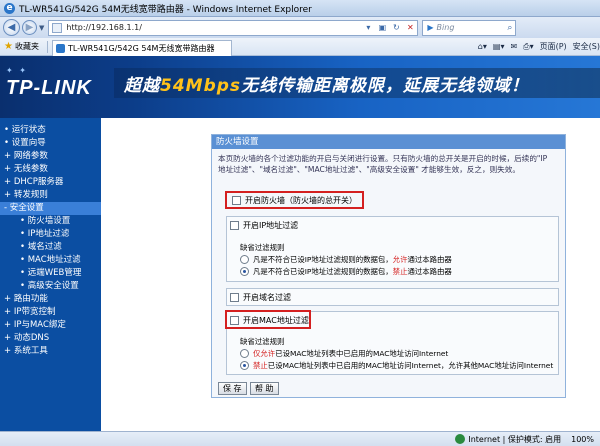 Image resolution: width=600 pixels, height=446 pixels. Describe the element at coordinates (445, 27) in the screenshot. I see `search-placeholder: Bing` at that location.